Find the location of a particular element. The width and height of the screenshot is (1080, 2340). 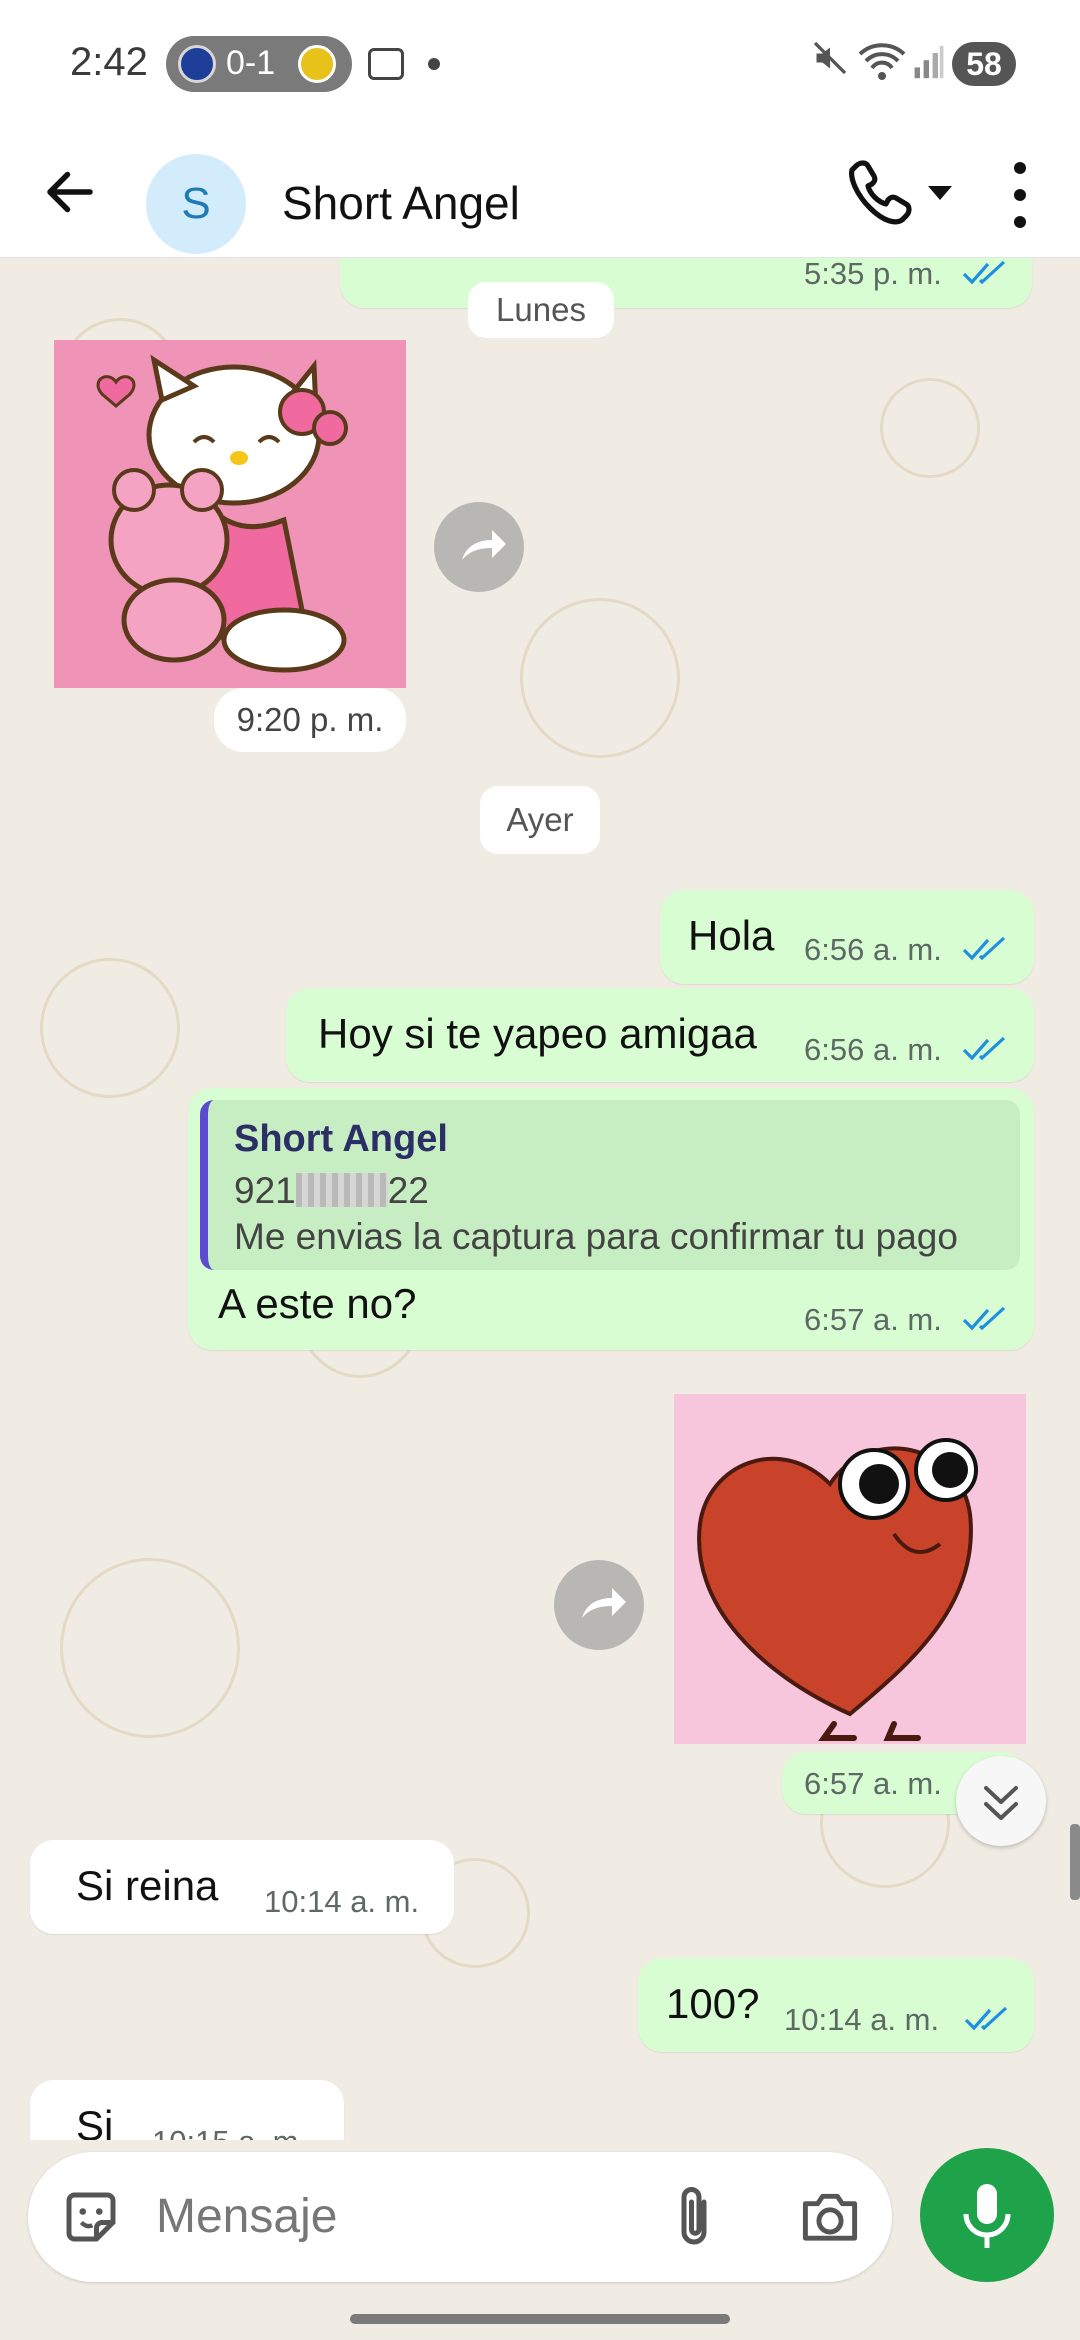

live-score-chip: 0-1 is located at coordinates (259, 64).